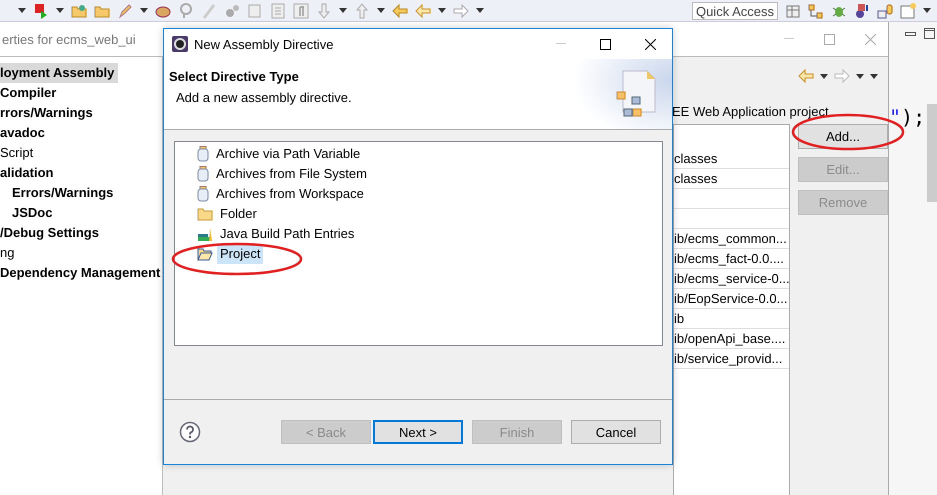  What do you see at coordinates (65, 193) in the screenshot?
I see `tree-item: Errors/Warnings` at bounding box center [65, 193].